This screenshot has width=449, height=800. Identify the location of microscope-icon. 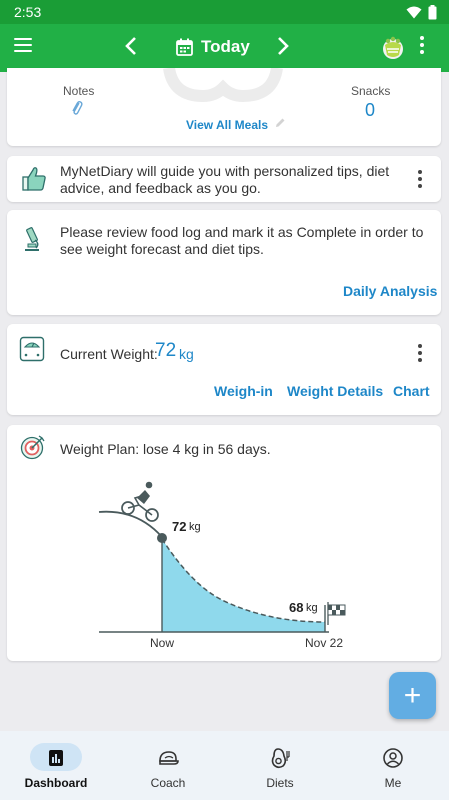
(32, 242).